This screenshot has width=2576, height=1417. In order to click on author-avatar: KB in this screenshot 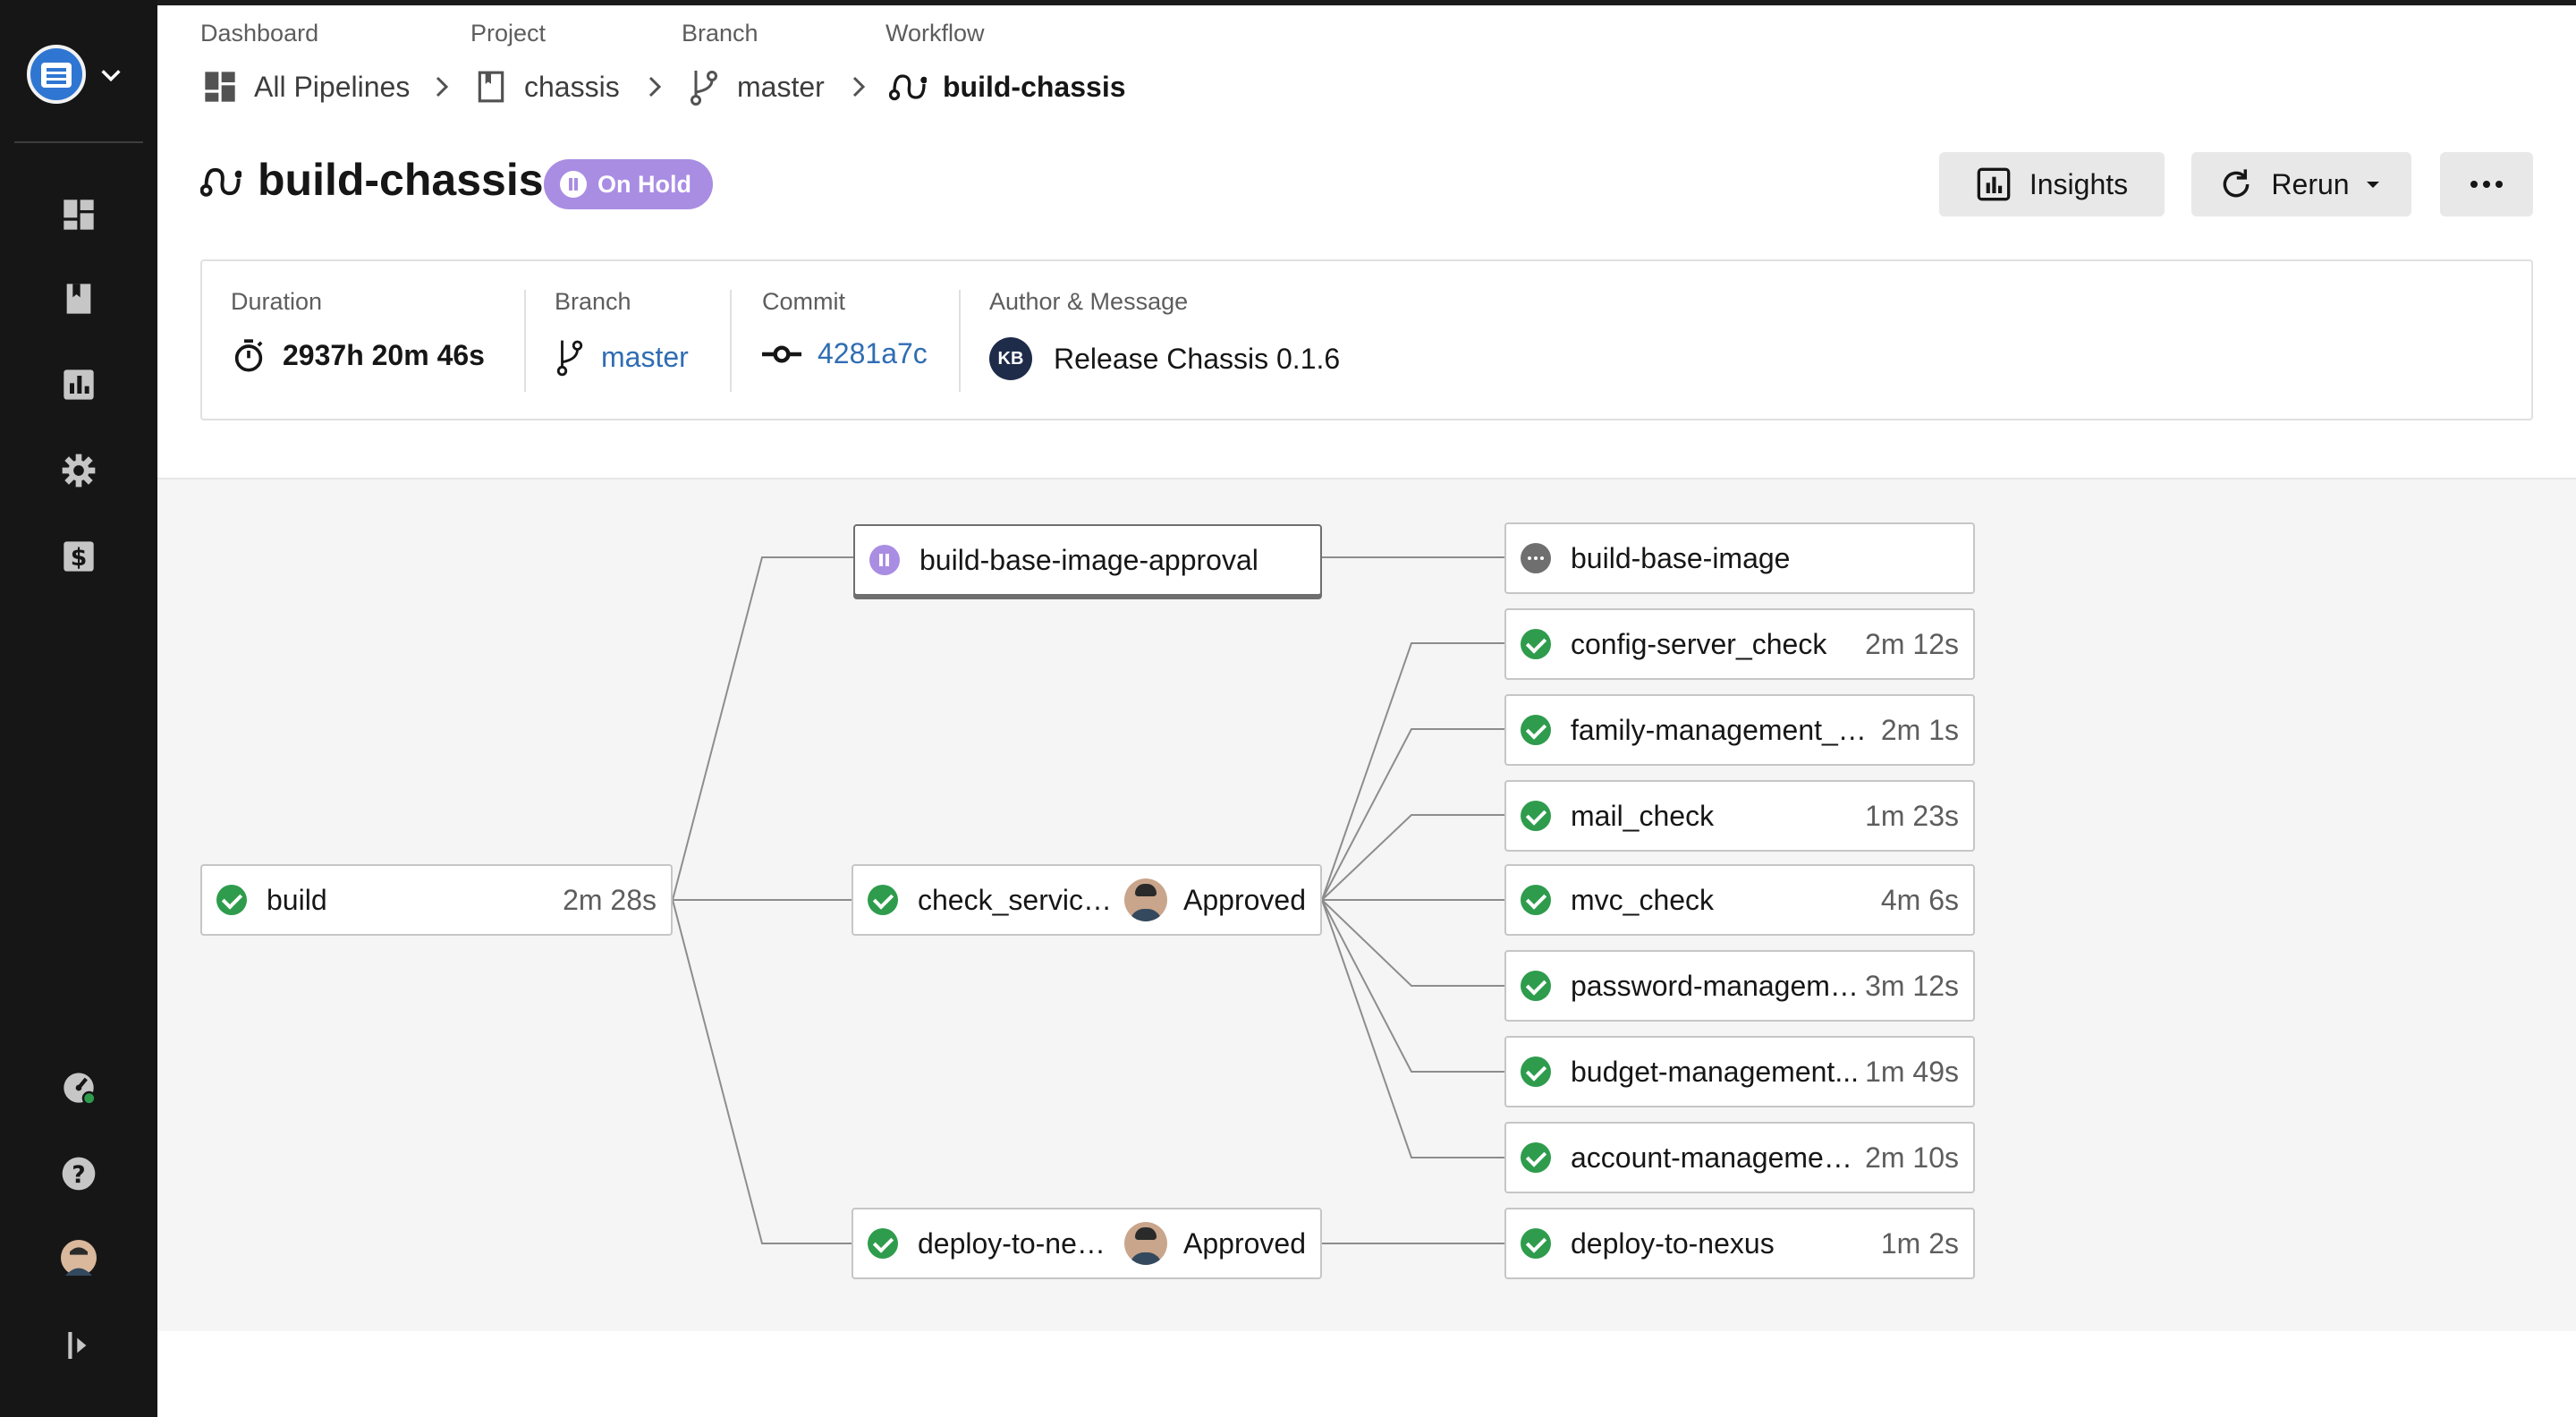, I will do `click(1010, 359)`.